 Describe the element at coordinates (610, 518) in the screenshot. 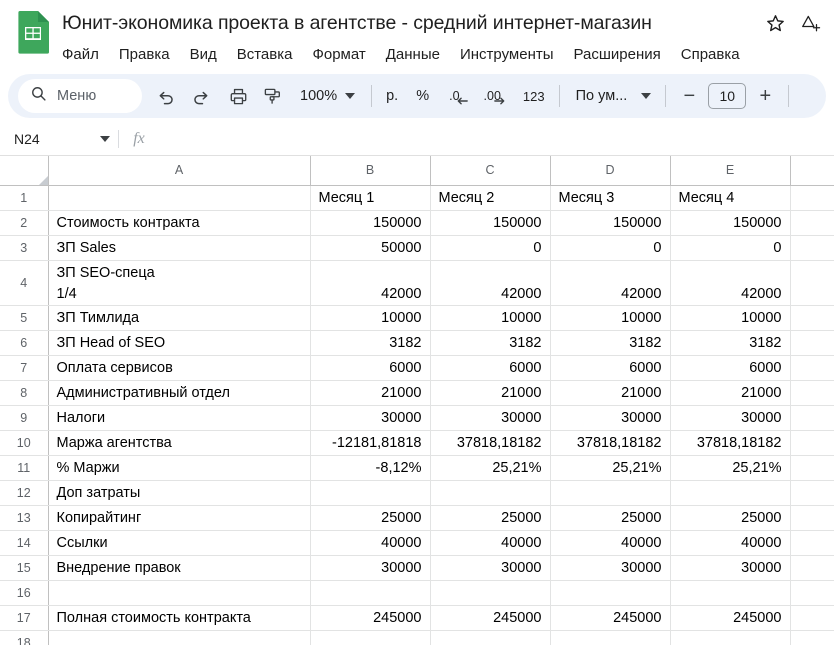

I see `cell-d13: 25000` at that location.